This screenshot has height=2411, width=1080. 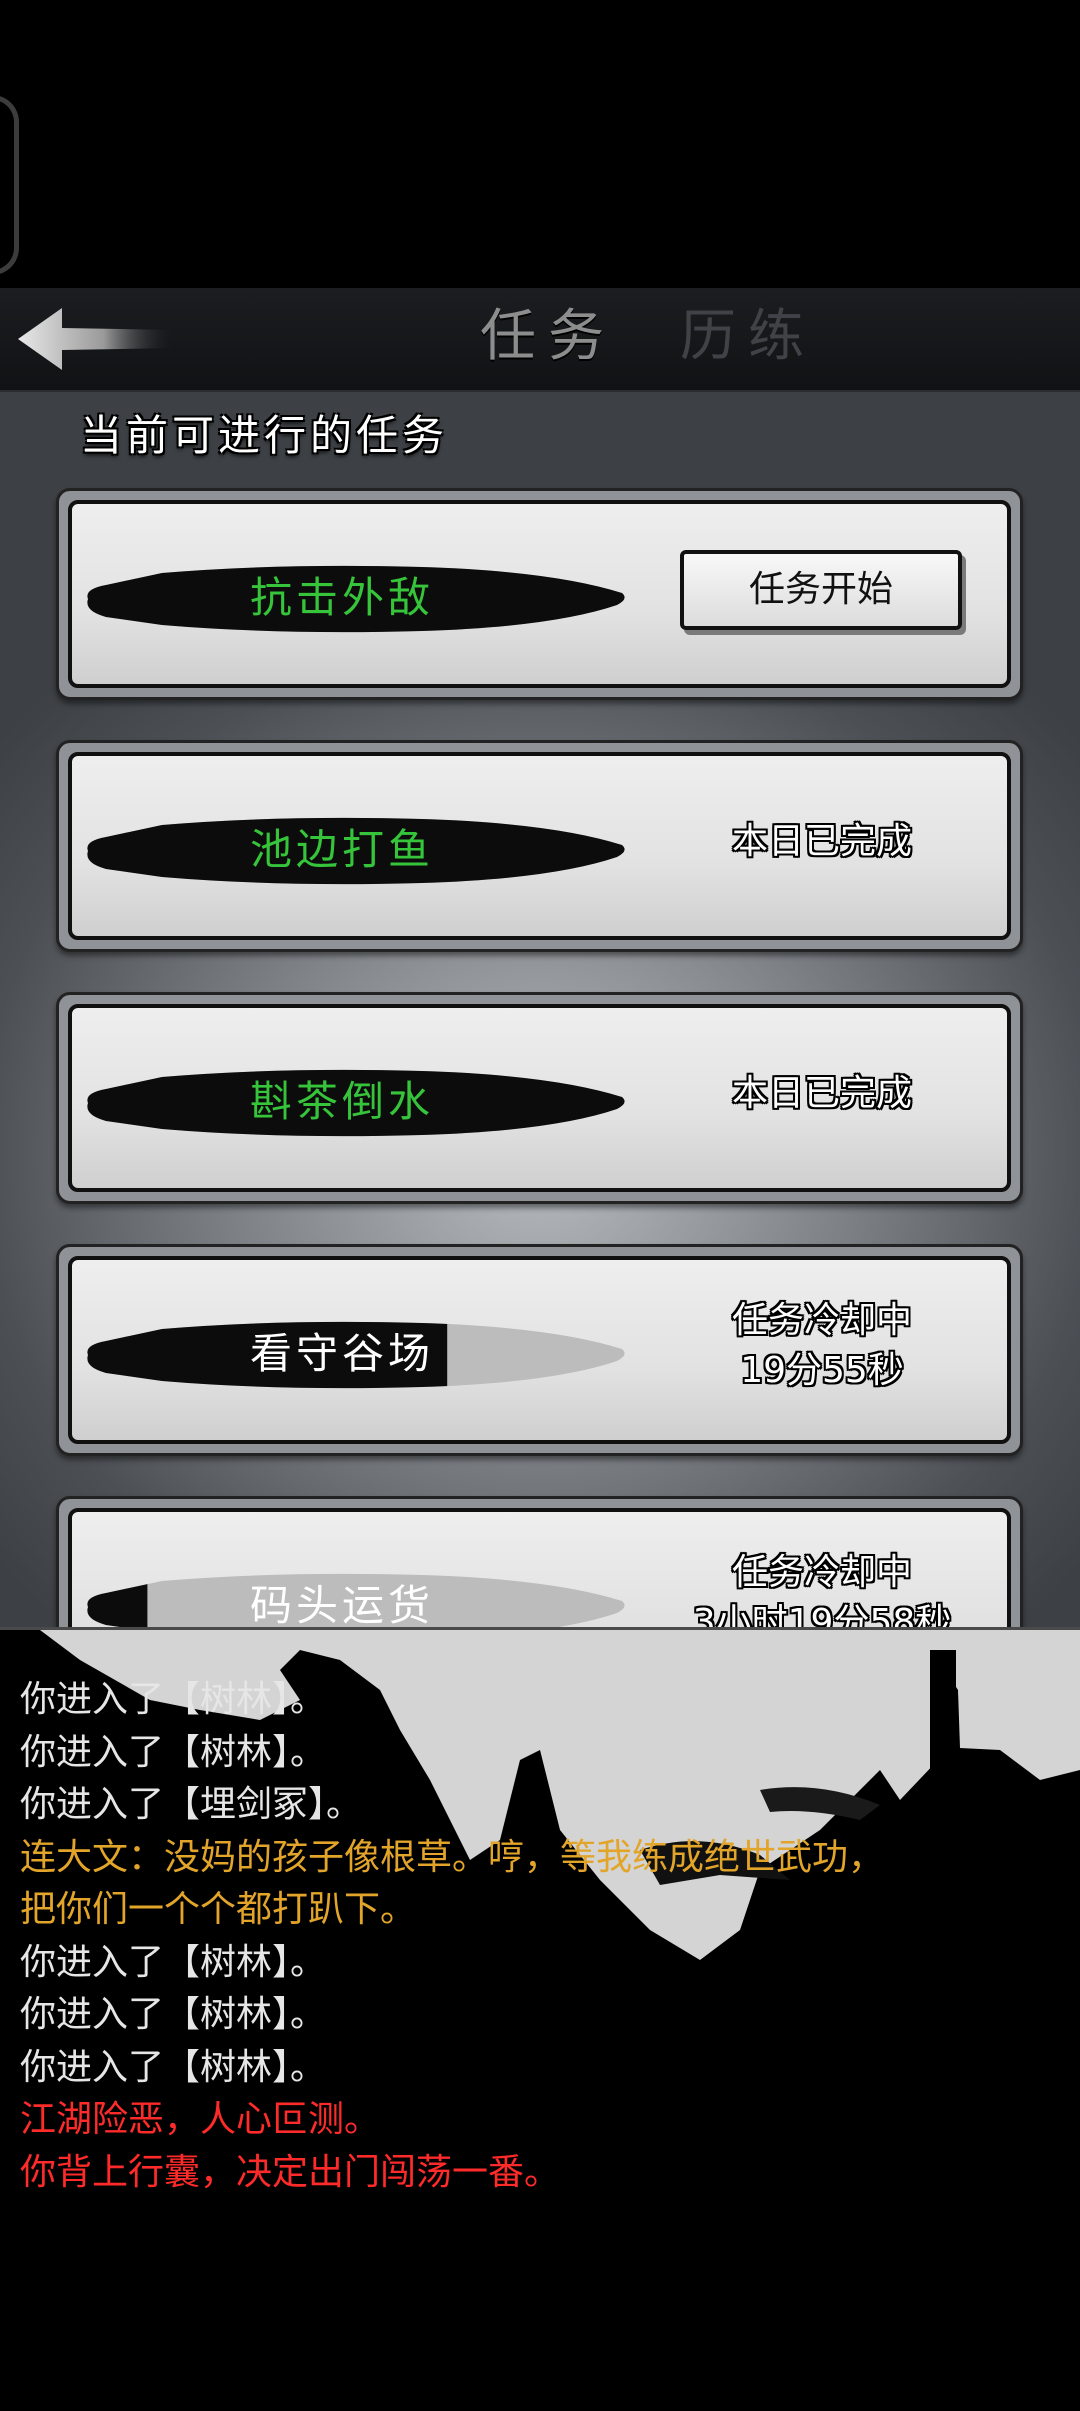 I want to click on task-cooldown-timer: 3小时19分58秒, so click(x=822, y=1614).